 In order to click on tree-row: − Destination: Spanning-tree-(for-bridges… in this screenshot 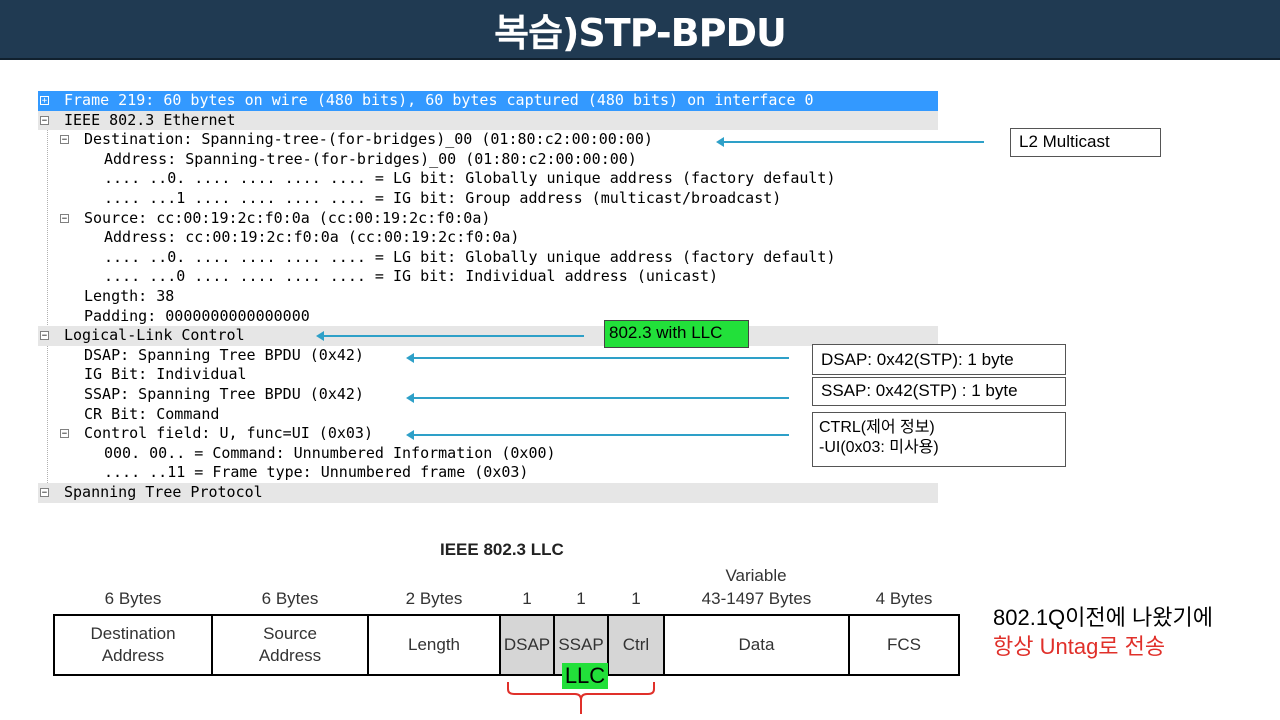, I will do `click(488, 140)`.